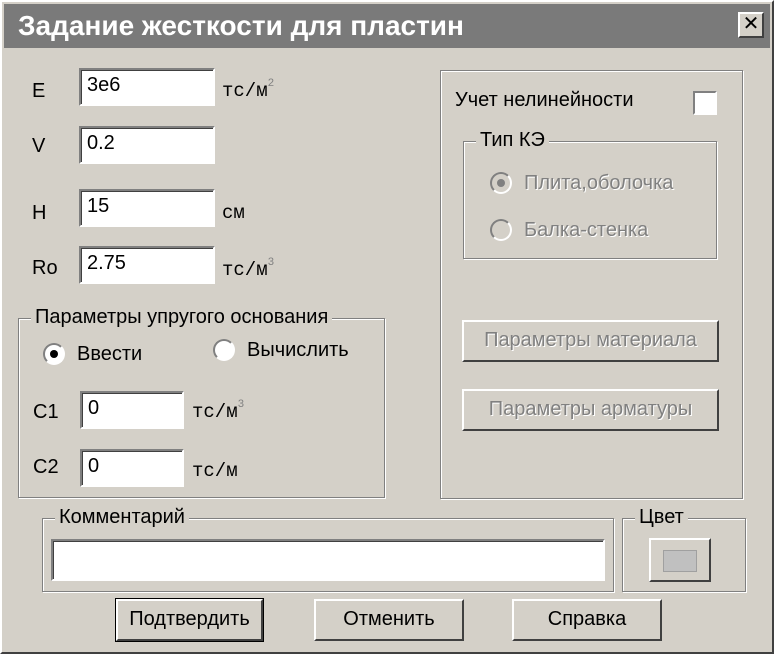 Image resolution: width=774 pixels, height=654 pixels. Describe the element at coordinates (46, 467) in the screenshot. I see `label-c2: C2` at that location.